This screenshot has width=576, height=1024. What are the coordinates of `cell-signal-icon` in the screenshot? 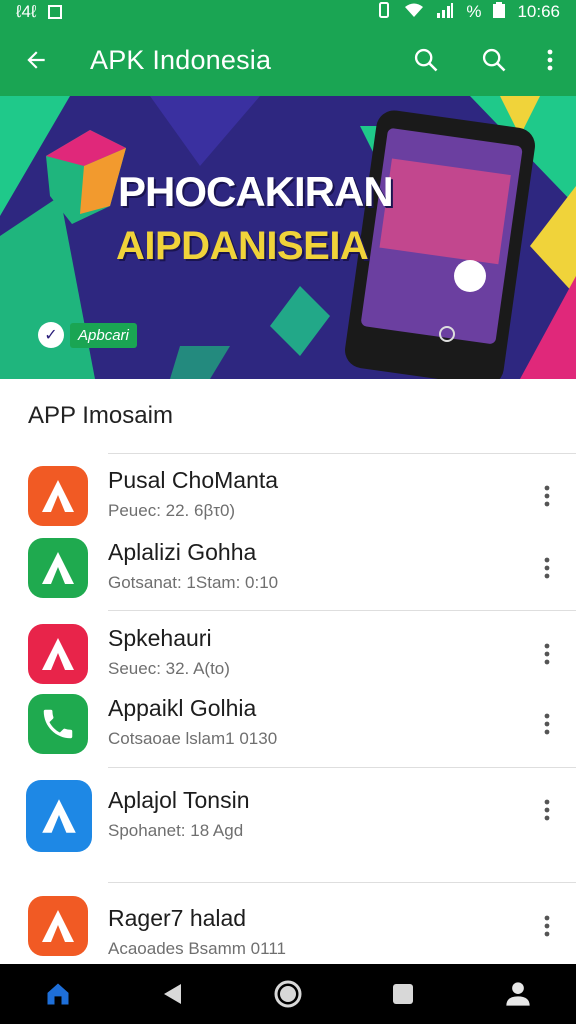 It's located at (445, 12).